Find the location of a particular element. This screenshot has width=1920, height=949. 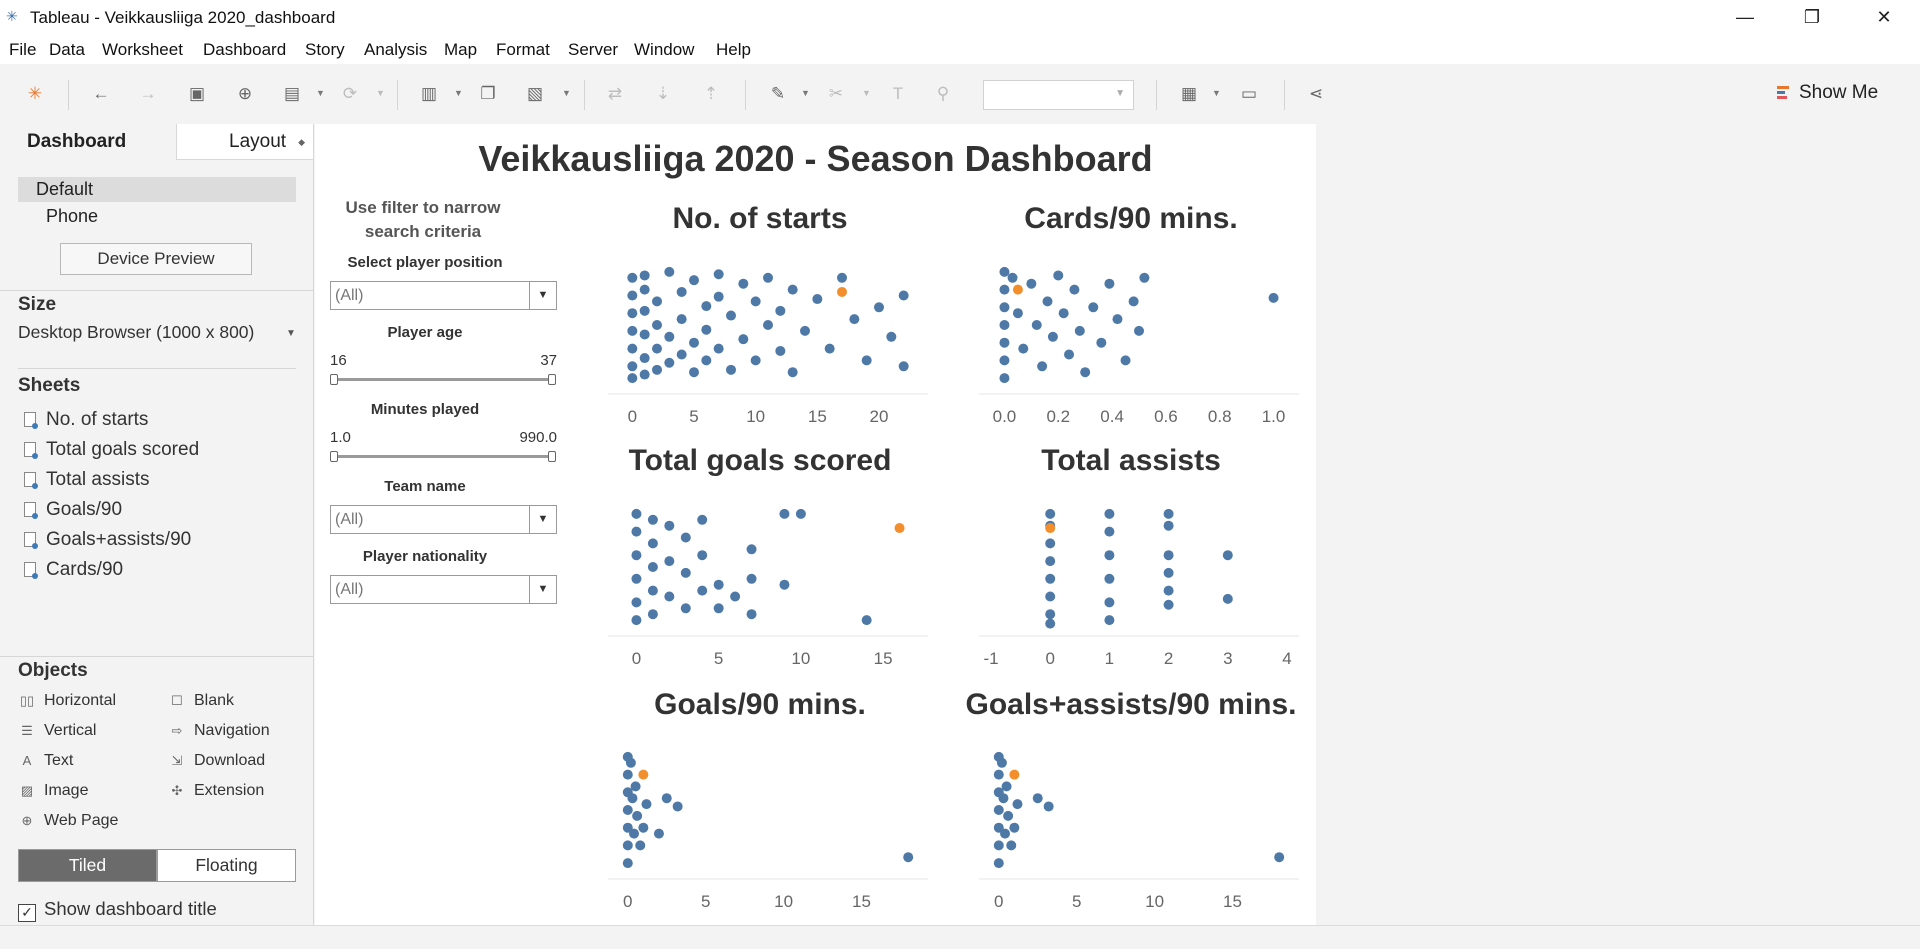

highlight-icon: ✎ is located at coordinates (778, 94).